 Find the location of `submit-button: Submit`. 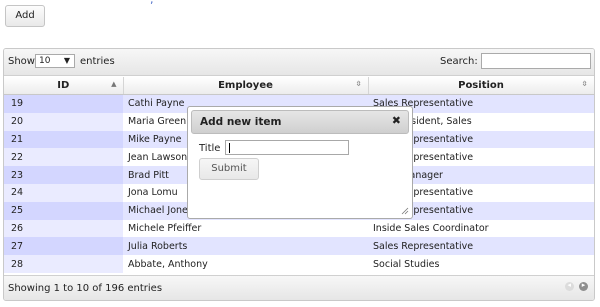

submit-button: Submit is located at coordinates (229, 169).